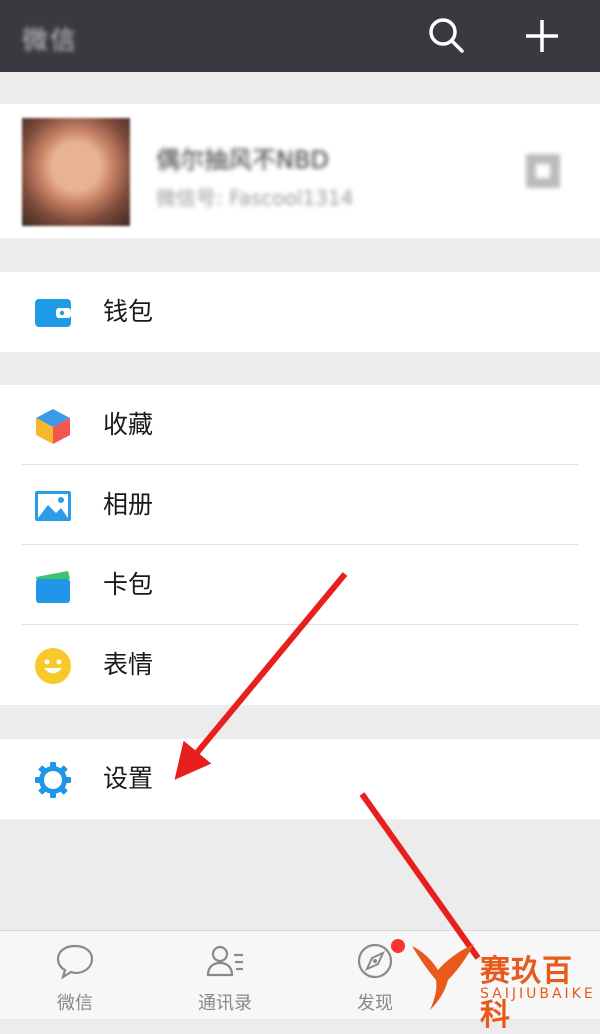 This screenshot has height=1034, width=600. I want to click on menu-label-settings: 设置, so click(128, 778).